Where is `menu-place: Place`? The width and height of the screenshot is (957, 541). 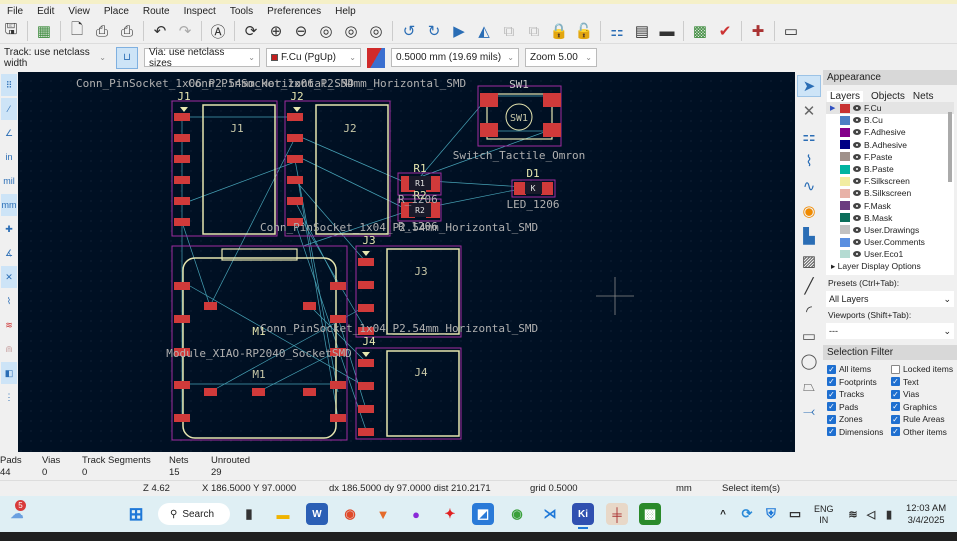 menu-place: Place is located at coordinates (116, 11).